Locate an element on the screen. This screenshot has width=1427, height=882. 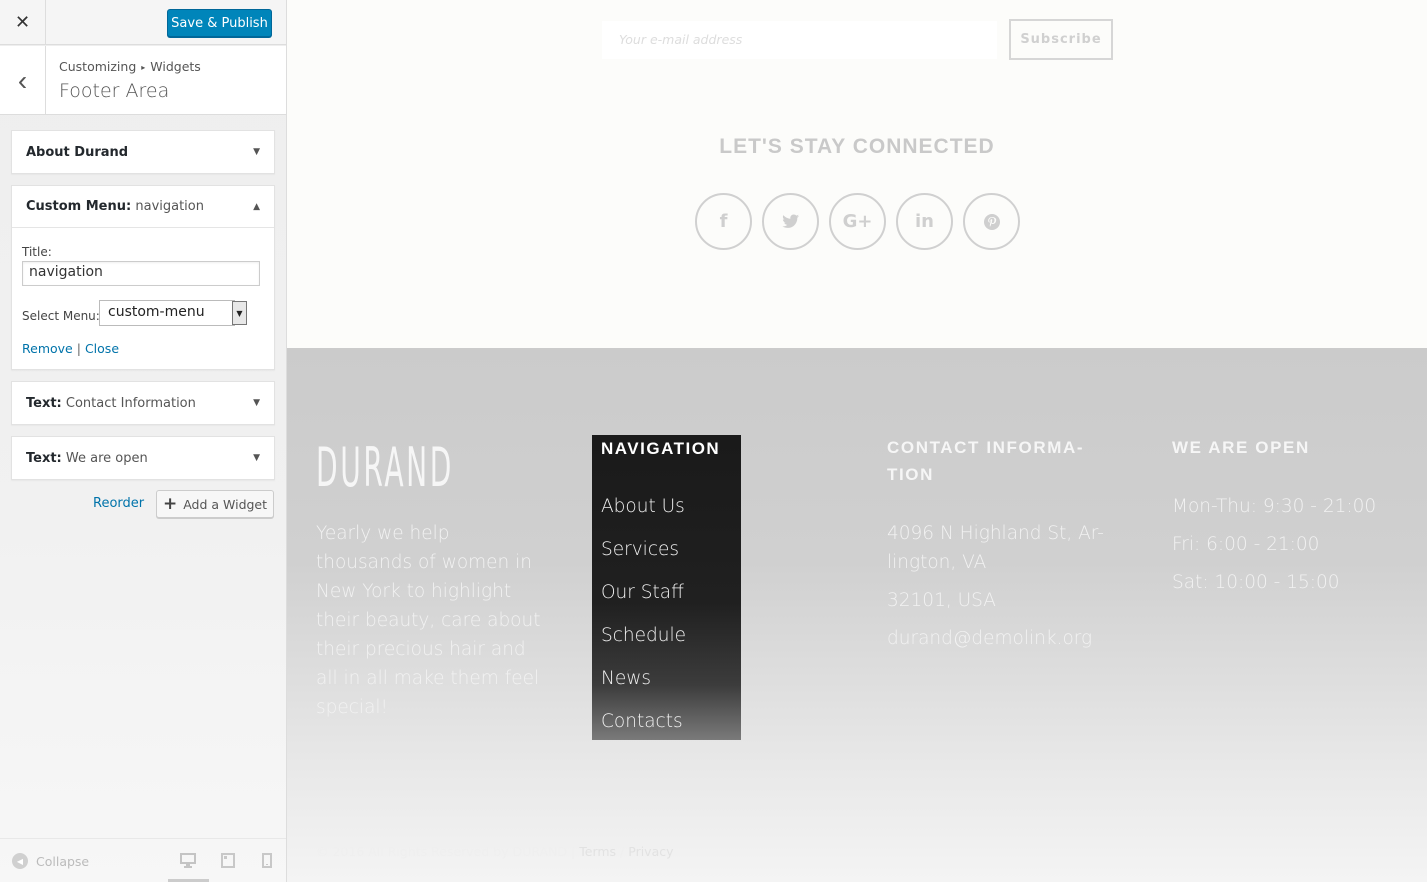
chevron-left-icon: ‹ is located at coordinates (22, 80).